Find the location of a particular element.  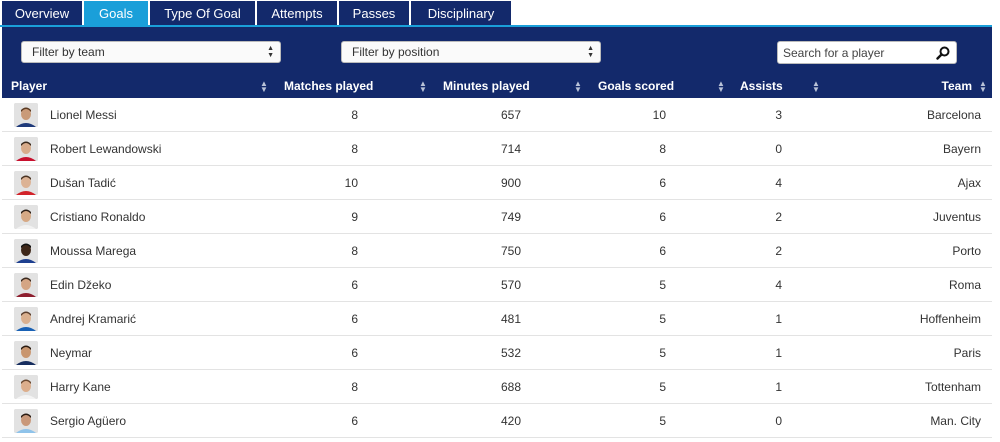

player-name: Harry Kane is located at coordinates (80, 386).